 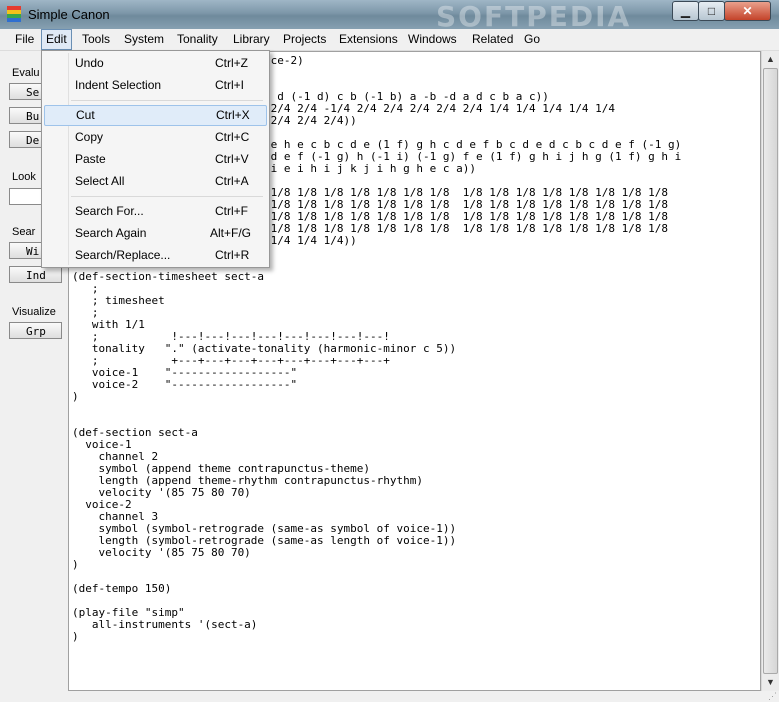 I want to click on menu-item-undo: Undo Ctrl+Z, so click(x=155, y=63).